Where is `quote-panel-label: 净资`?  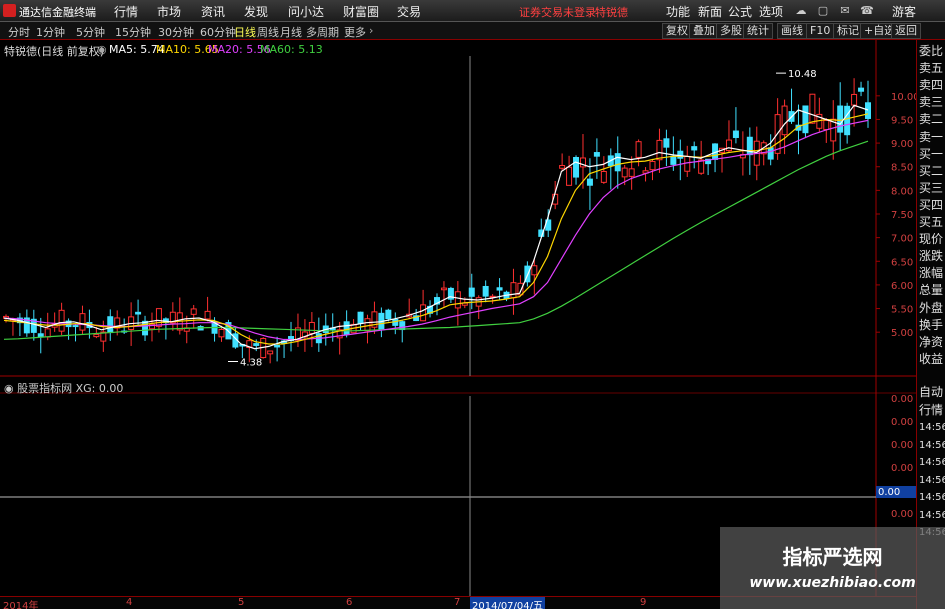 quote-panel-label: 净资 is located at coordinates (931, 341).